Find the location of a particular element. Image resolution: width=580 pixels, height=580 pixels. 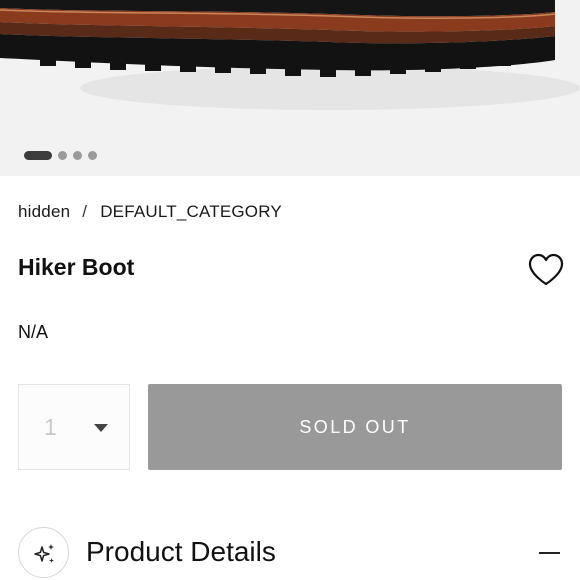

caret-down-icon is located at coordinates (101, 428).